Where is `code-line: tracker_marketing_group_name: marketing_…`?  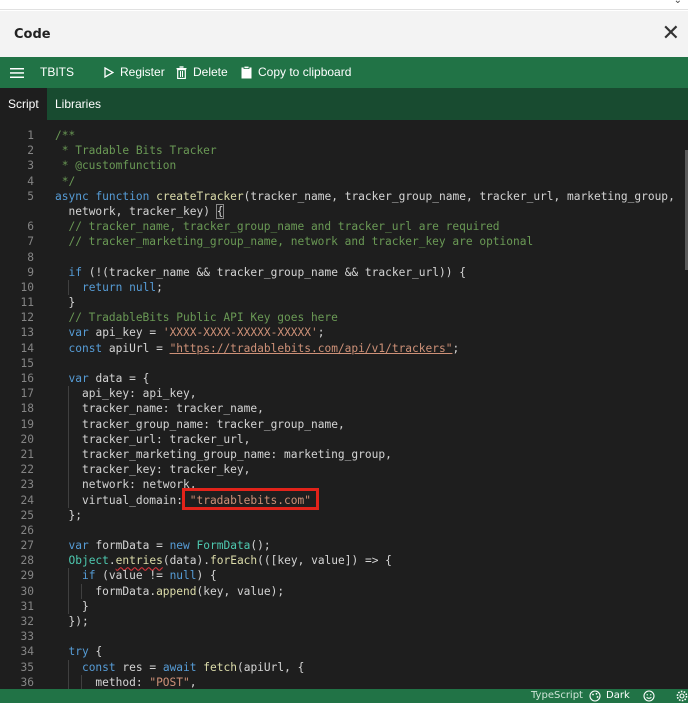 code-line: tracker_marketing_group_name: marketing_… is located at coordinates (365, 454).